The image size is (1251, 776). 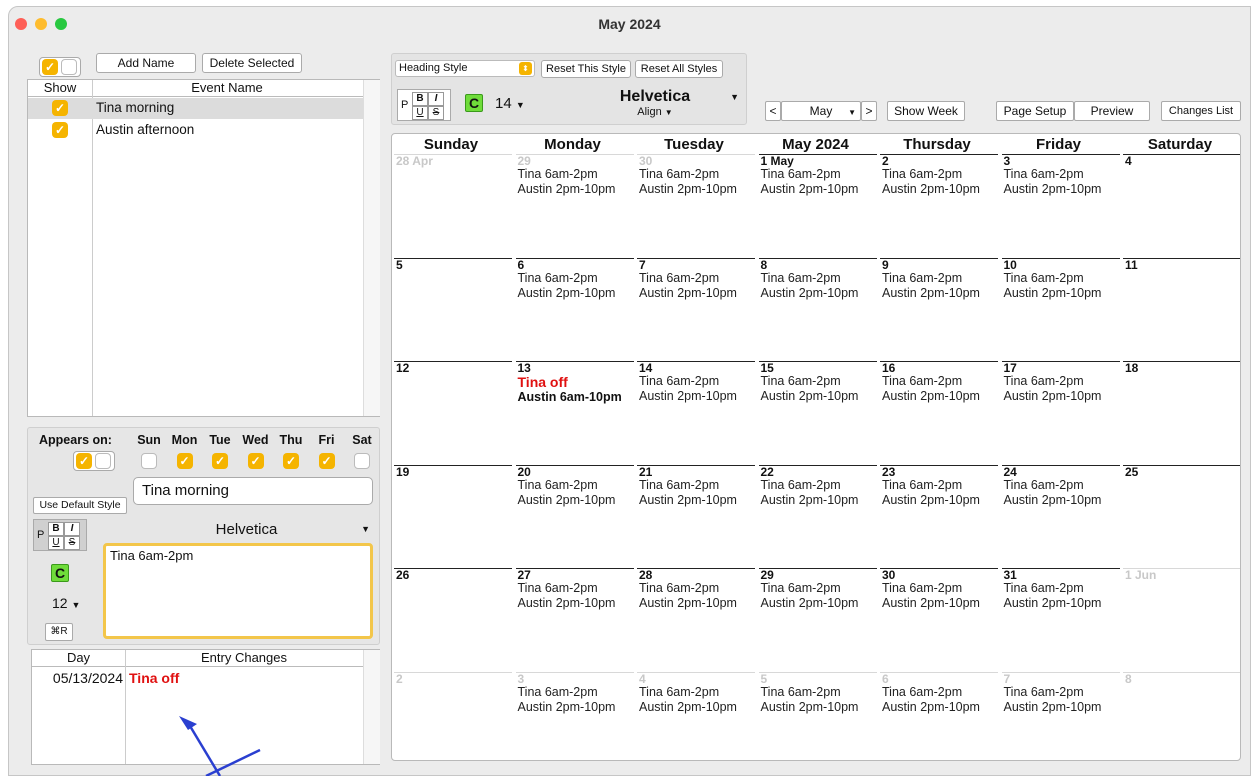 What do you see at coordinates (195, 130) in the screenshot?
I see `event-row: ✓ Austin afternoon` at bounding box center [195, 130].